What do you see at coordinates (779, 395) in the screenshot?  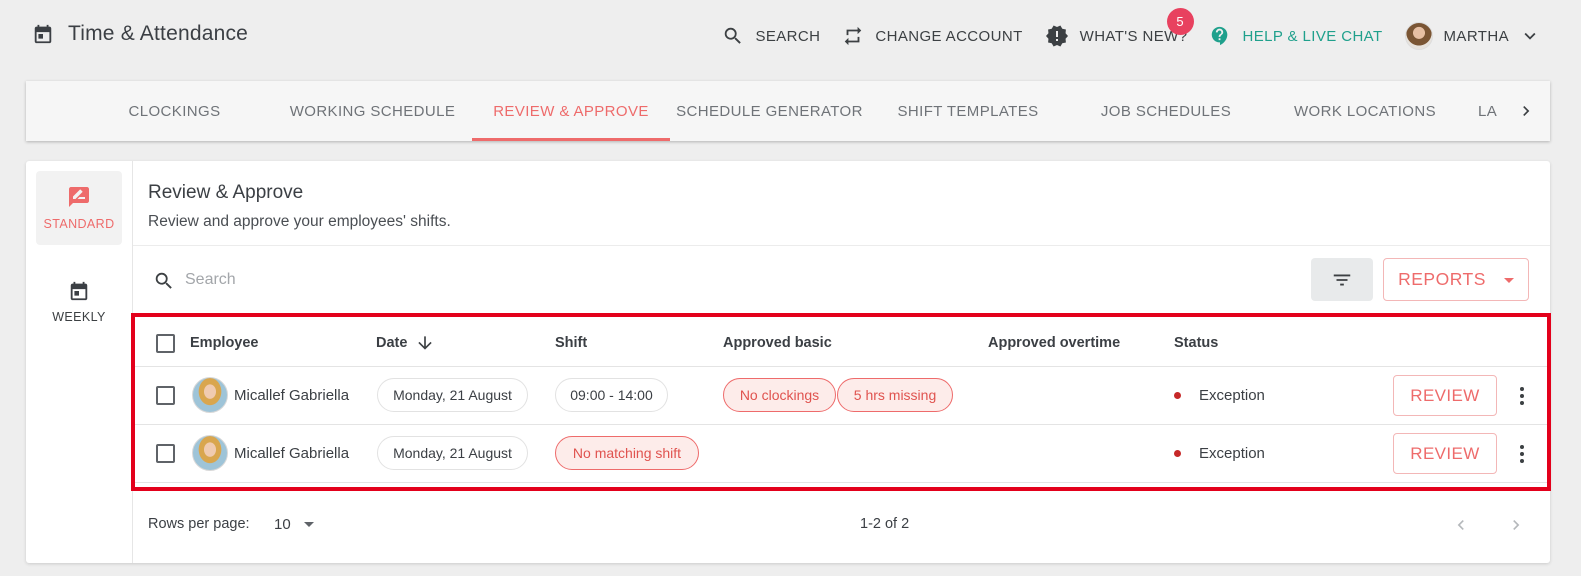 I see `no-clockings-chip: No clockings` at bounding box center [779, 395].